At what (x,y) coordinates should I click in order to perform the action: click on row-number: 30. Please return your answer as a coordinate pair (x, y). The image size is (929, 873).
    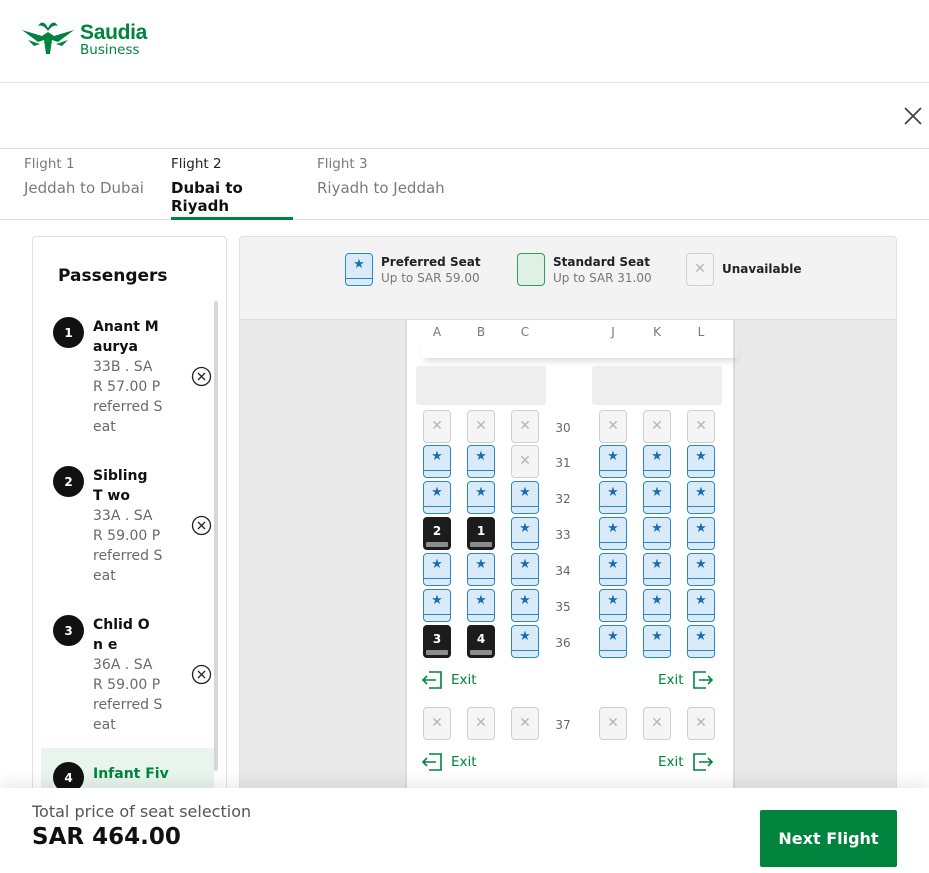
    Looking at the image, I should click on (563, 428).